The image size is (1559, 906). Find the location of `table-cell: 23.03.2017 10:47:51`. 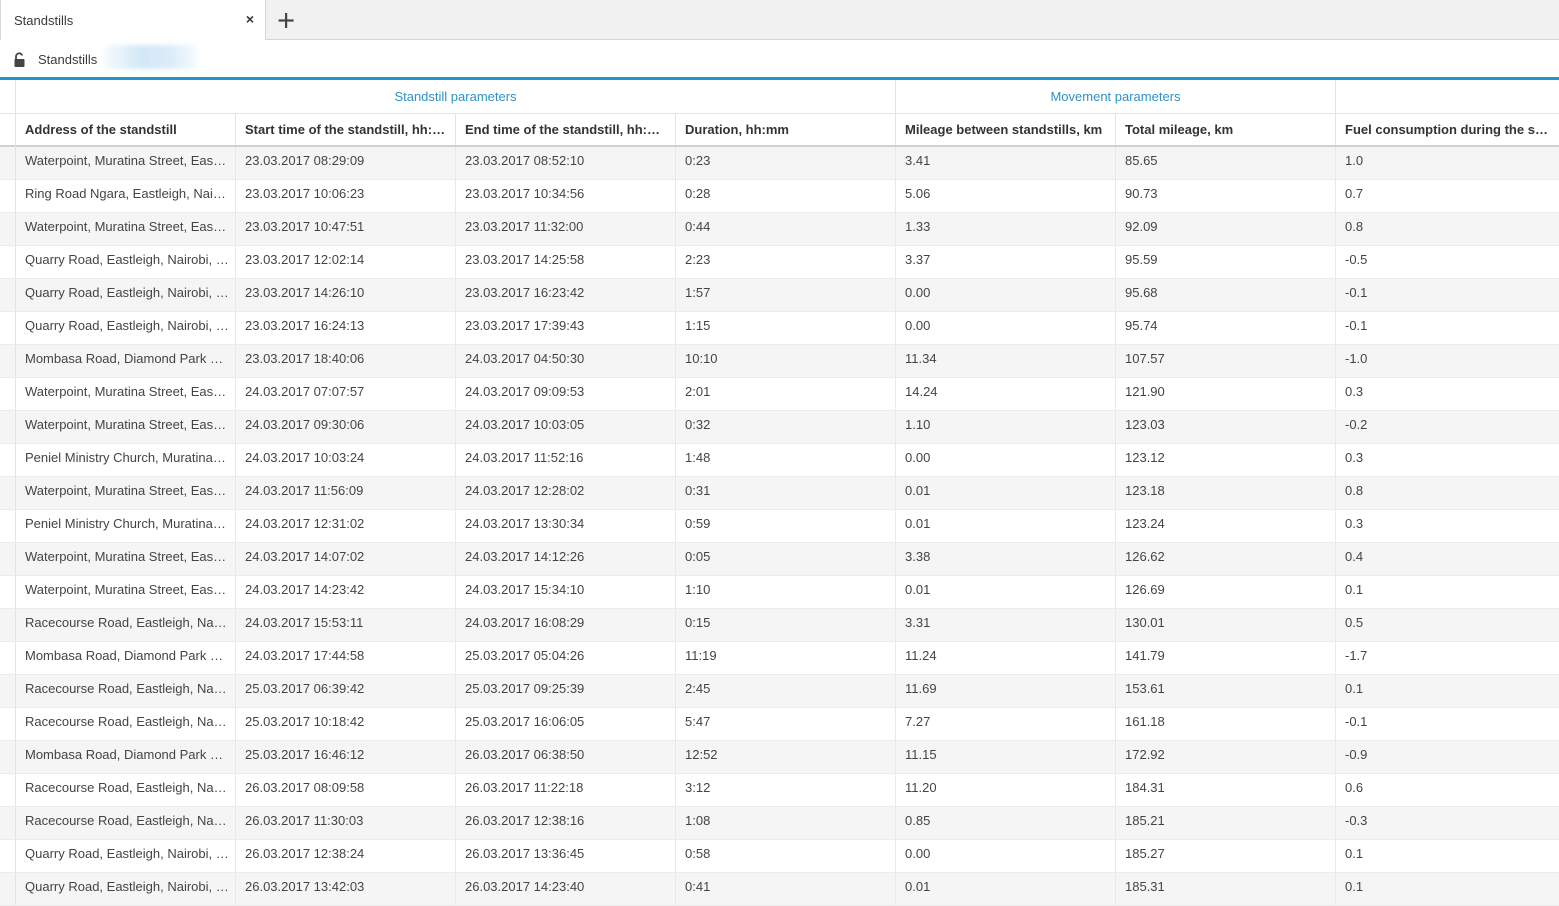

table-cell: 23.03.2017 10:47:51 is located at coordinates (346, 229).